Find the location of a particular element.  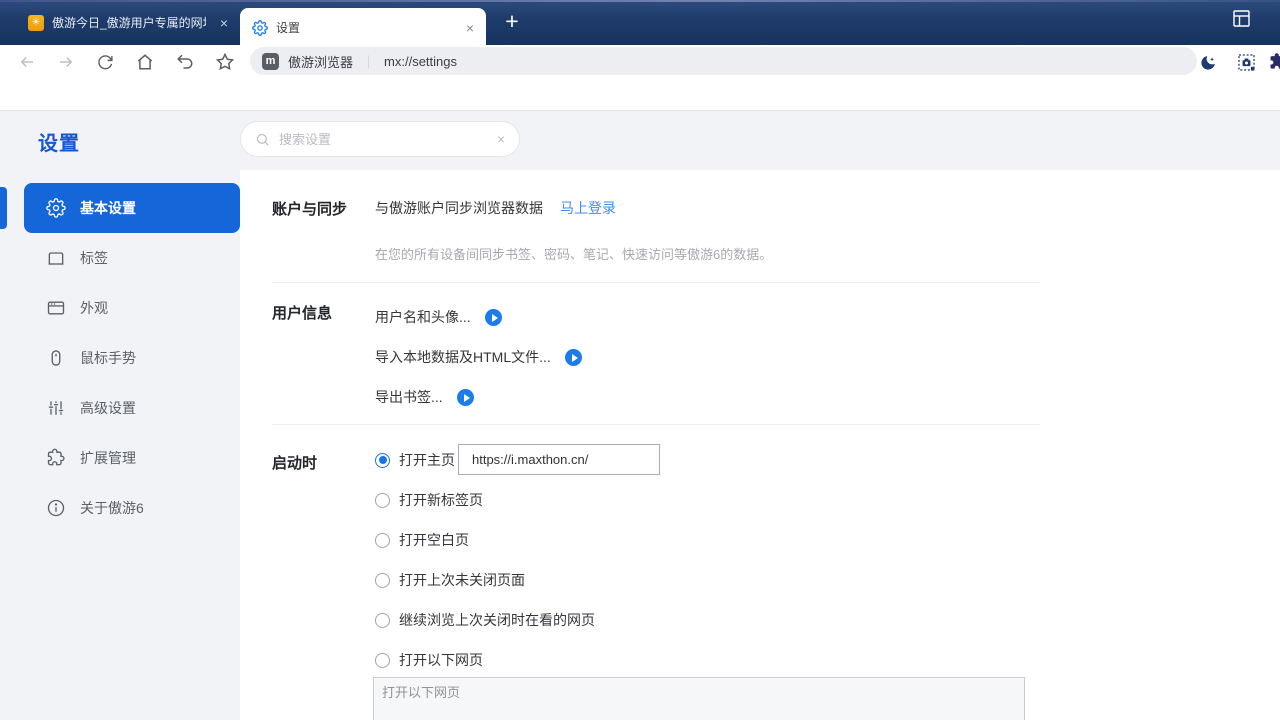

settings-gear-favicon-icon is located at coordinates (260, 27).